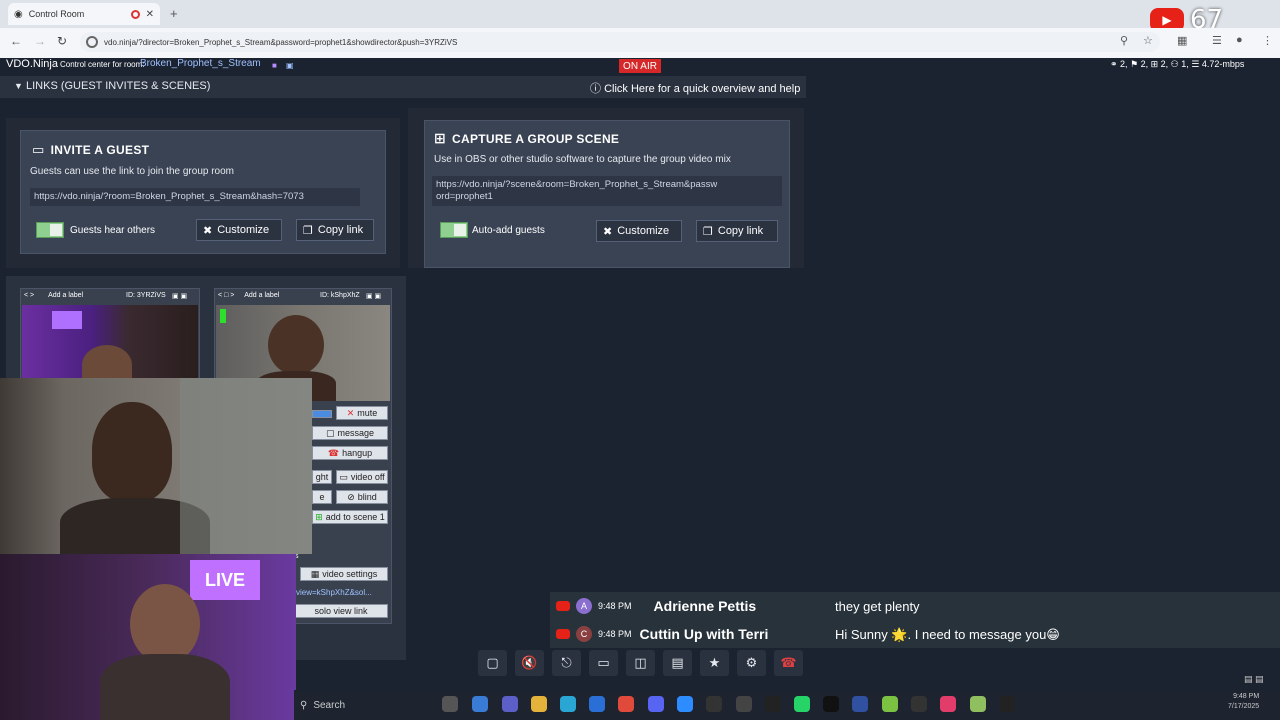 The height and width of the screenshot is (720, 1280). I want to click on tray-icons: ▤ ▤, so click(1254, 679).